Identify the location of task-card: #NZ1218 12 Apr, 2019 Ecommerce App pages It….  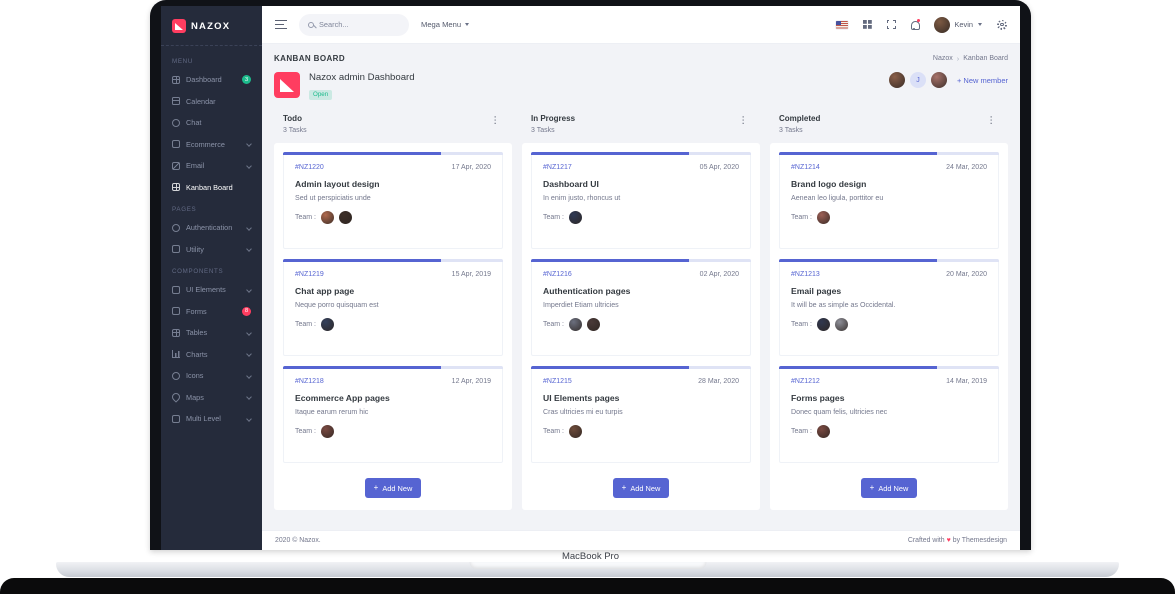
(393, 414).